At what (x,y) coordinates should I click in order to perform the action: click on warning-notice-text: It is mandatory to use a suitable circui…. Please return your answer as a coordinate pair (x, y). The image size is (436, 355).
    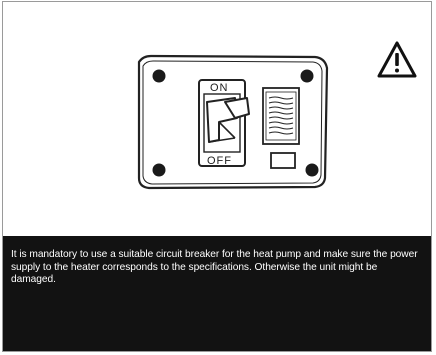
    Looking at the image, I should click on (214, 267).